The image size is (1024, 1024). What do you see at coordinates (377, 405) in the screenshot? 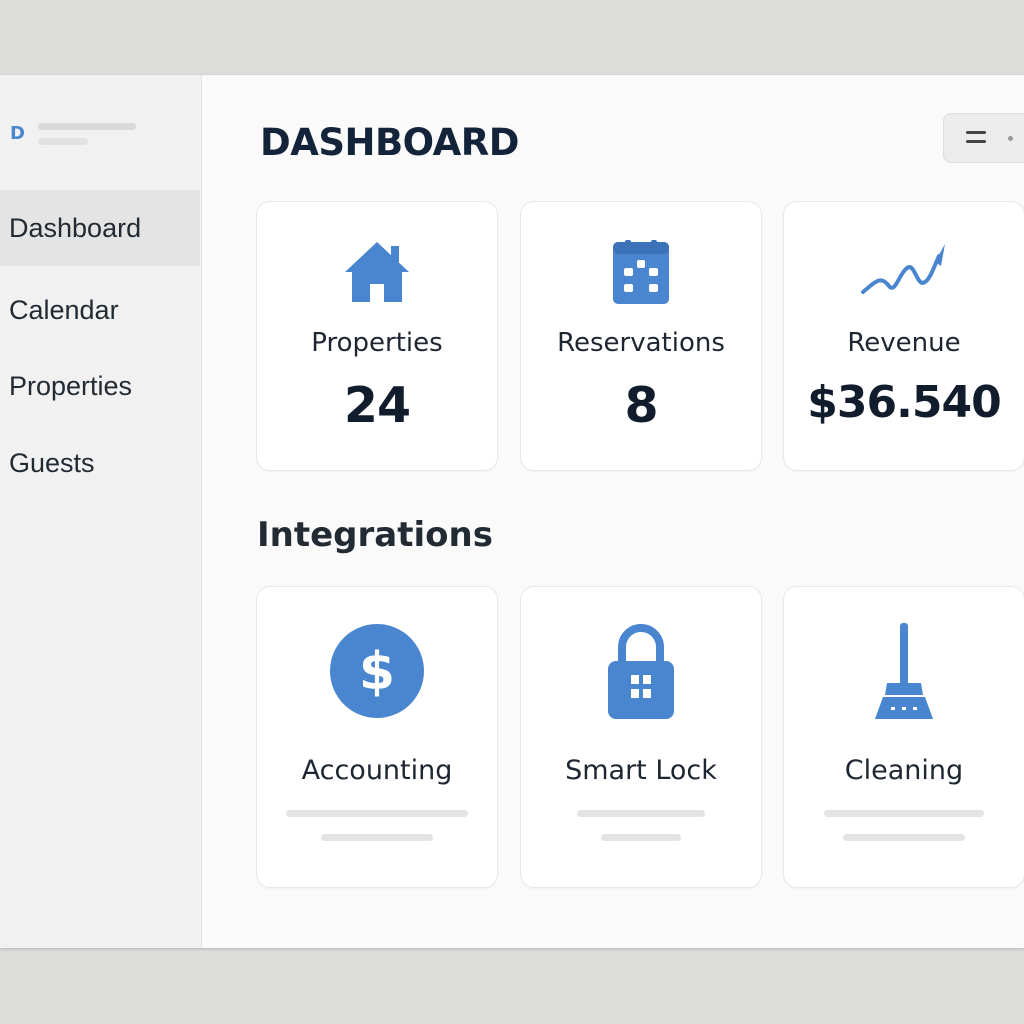
I see `stat-value: 24` at bounding box center [377, 405].